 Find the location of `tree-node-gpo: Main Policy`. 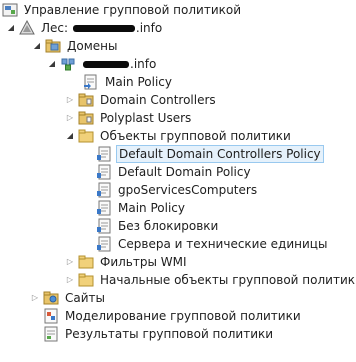

tree-node-gpo: Main Policy is located at coordinates (135, 208).